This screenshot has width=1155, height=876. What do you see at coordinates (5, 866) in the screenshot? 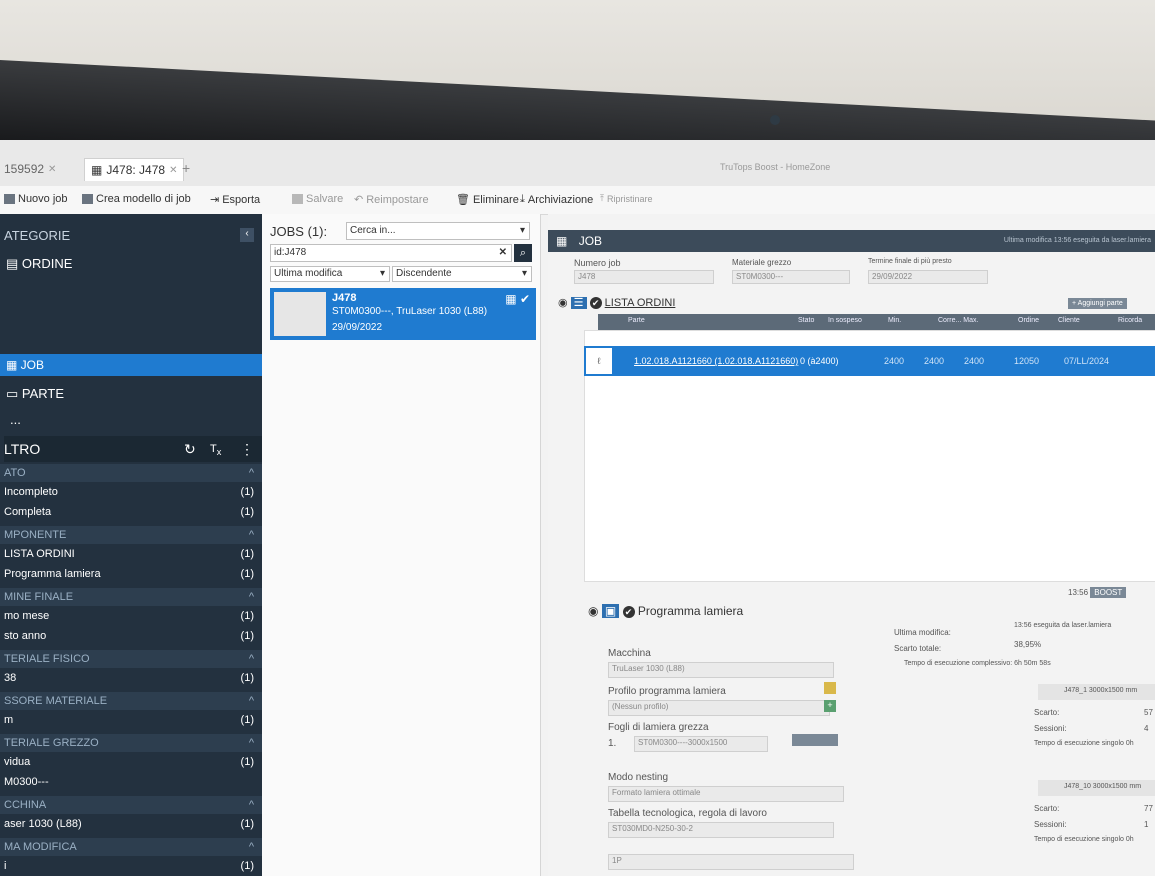
I see `filter-item: i` at bounding box center [5, 866].